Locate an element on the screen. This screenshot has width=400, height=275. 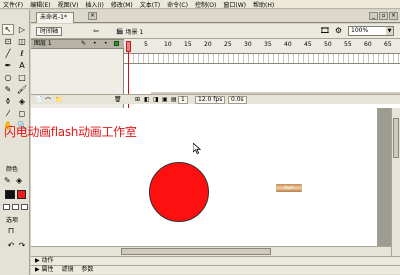
fill-color-swatch is located at coordinates (21, 194).